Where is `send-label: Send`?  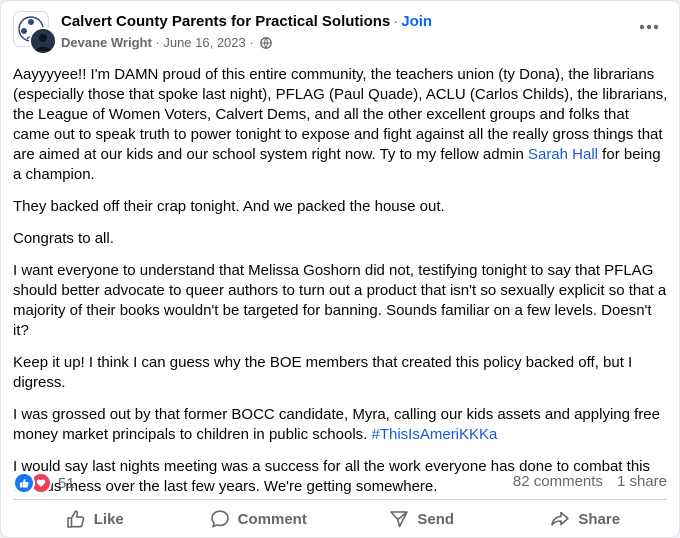 send-label: Send is located at coordinates (436, 519).